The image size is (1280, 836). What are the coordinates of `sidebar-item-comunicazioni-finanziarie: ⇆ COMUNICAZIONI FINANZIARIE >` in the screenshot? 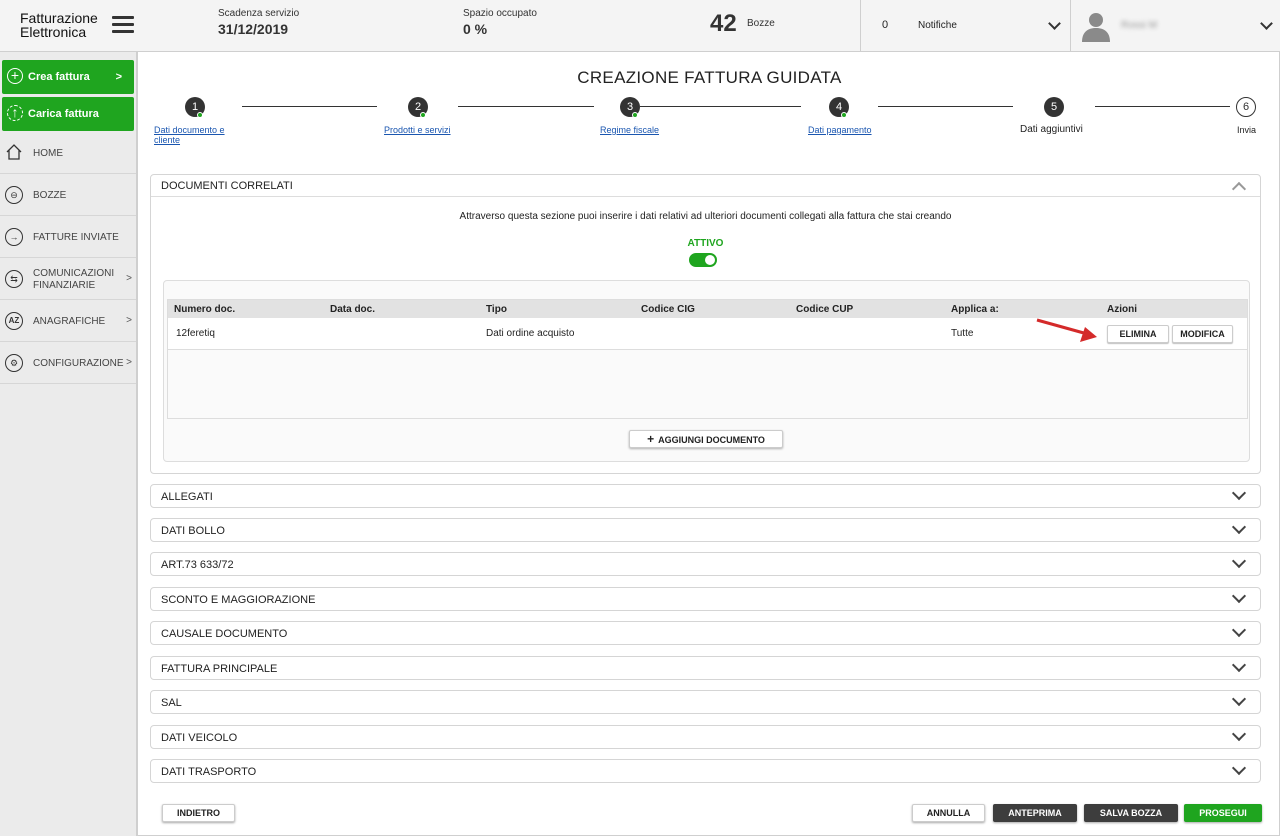 It's located at (68, 279).